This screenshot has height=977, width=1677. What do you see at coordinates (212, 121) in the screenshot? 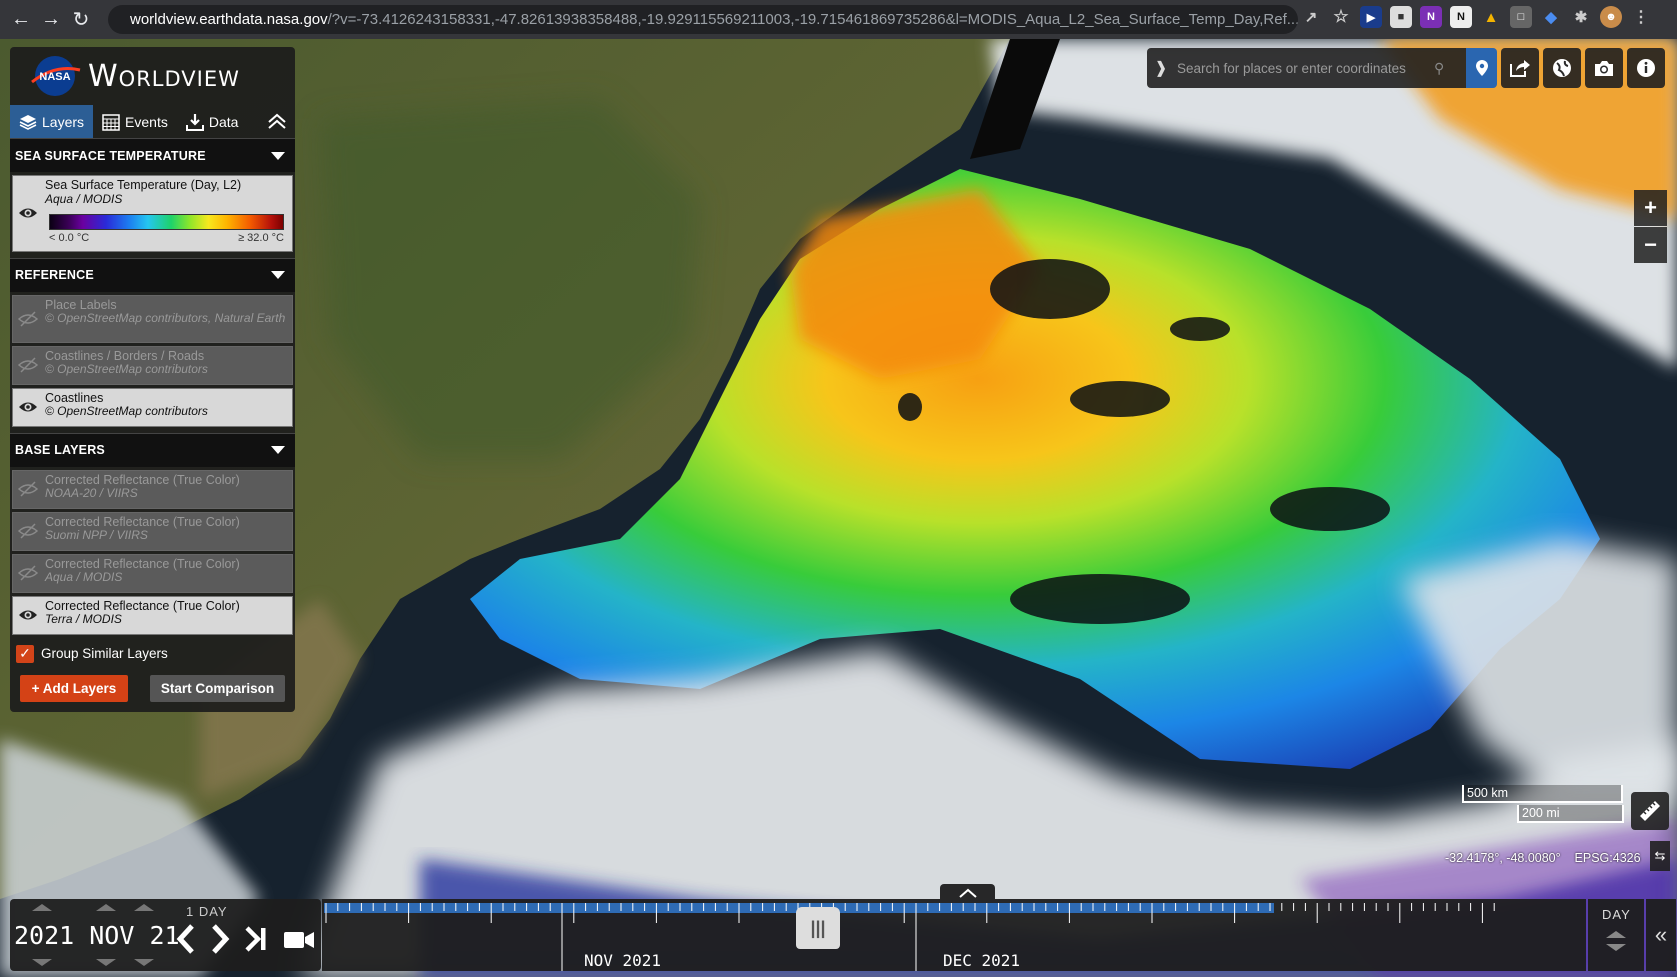
I see `tab-data: Data` at bounding box center [212, 121].